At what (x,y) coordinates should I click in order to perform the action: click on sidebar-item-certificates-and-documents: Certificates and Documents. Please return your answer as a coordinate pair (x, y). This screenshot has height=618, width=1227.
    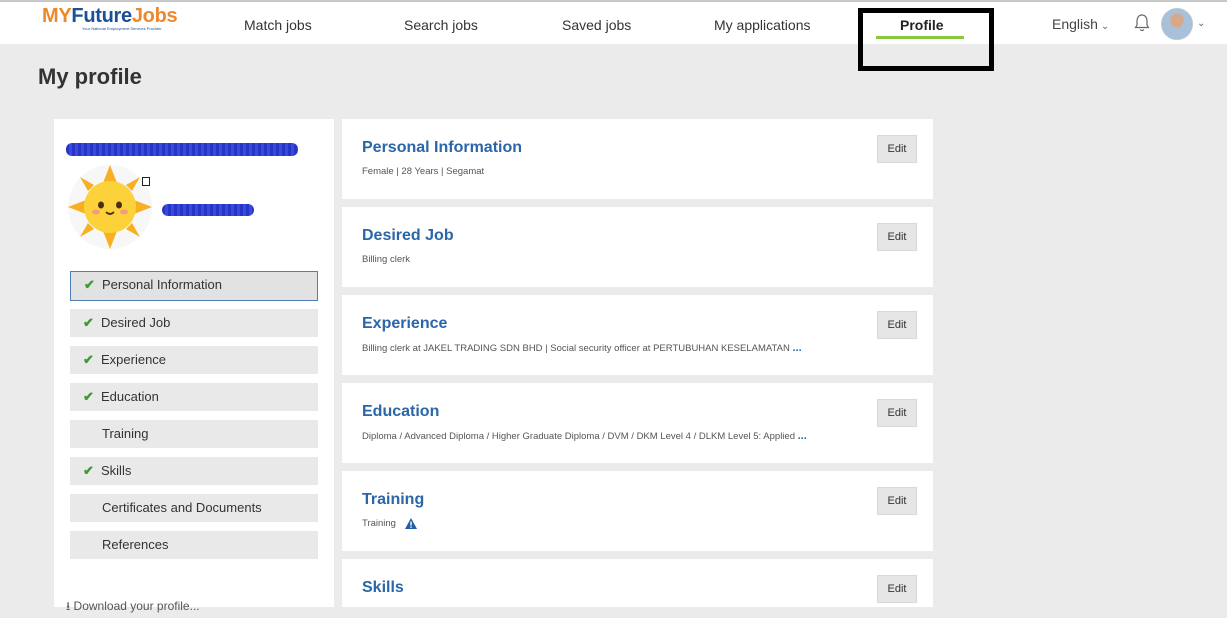
    Looking at the image, I should click on (194, 508).